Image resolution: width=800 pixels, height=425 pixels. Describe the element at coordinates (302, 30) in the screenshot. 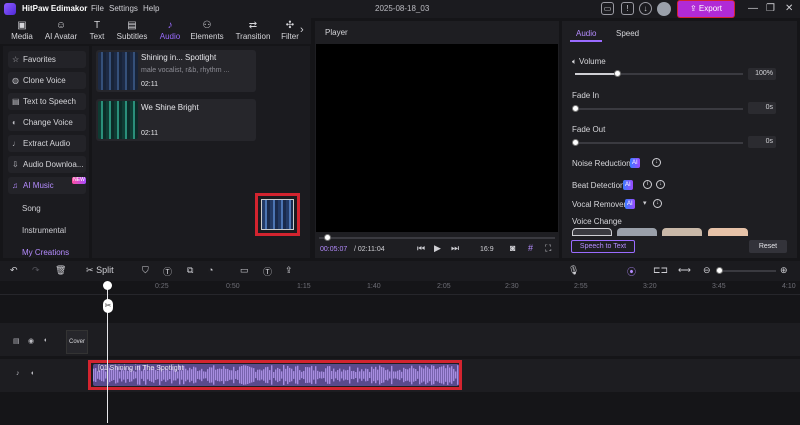

I see `chevron-right-icon: ›` at that location.